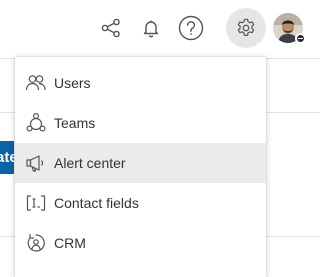 The width and height of the screenshot is (320, 277). I want to click on background-primary-button: ate, so click(7, 157).